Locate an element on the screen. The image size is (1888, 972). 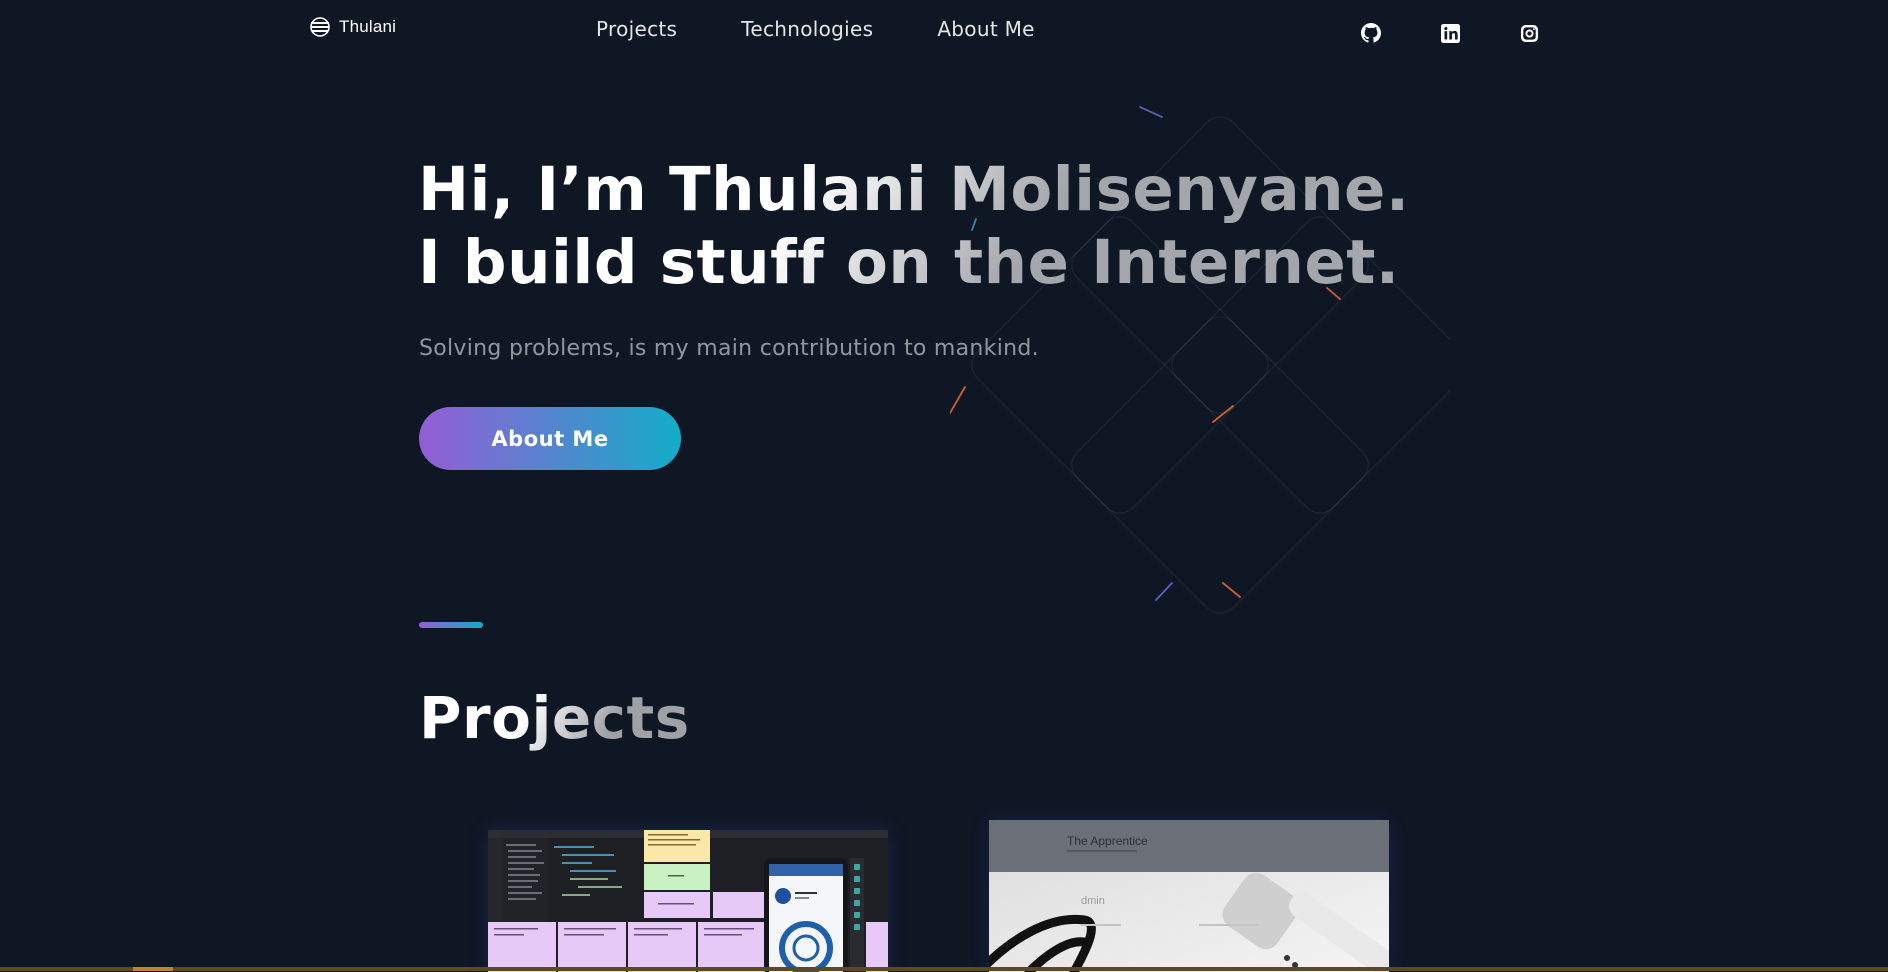
nav-about-me: About Me is located at coordinates (985, 29).